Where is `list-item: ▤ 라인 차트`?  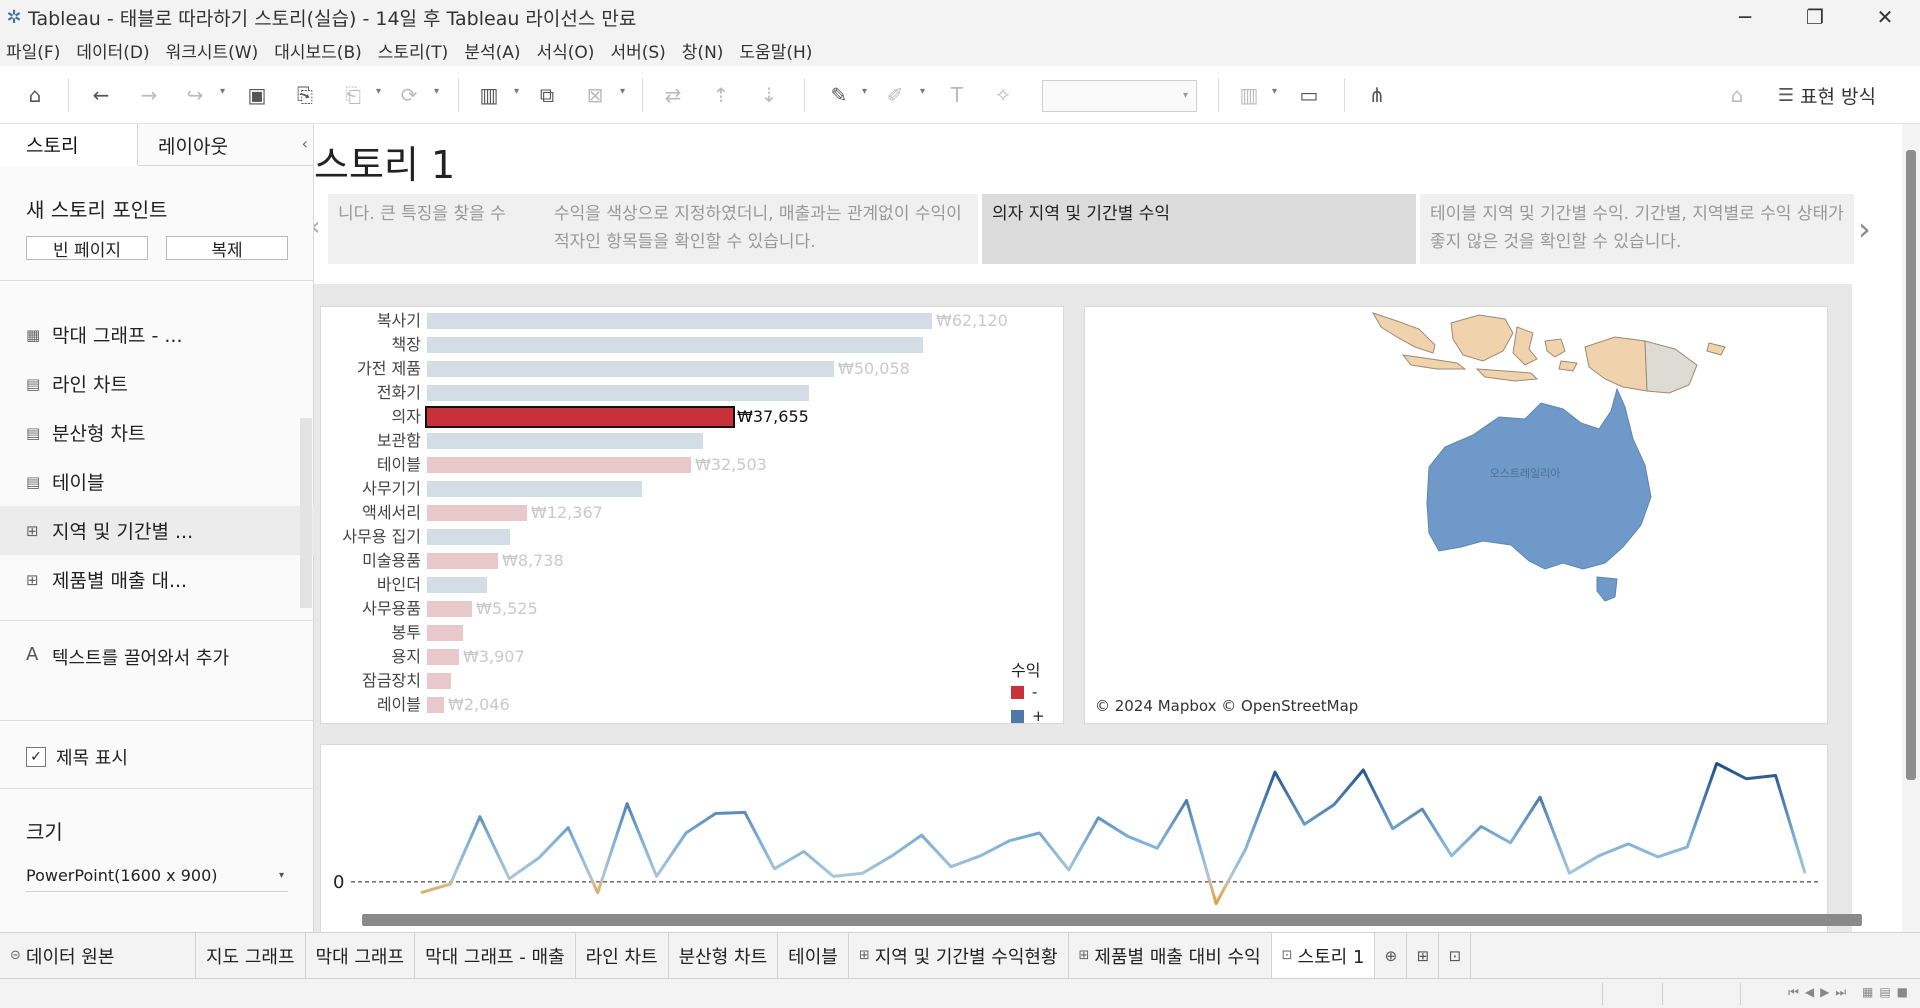
list-item: ▤ 라인 차트 is located at coordinates (157, 383).